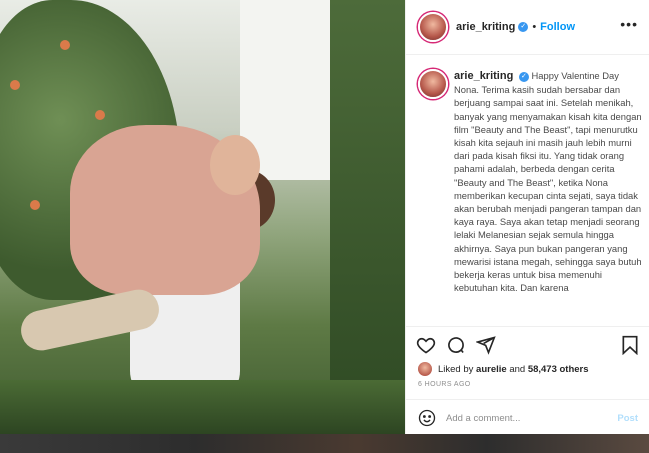  I want to click on save-container, so click(630, 347).